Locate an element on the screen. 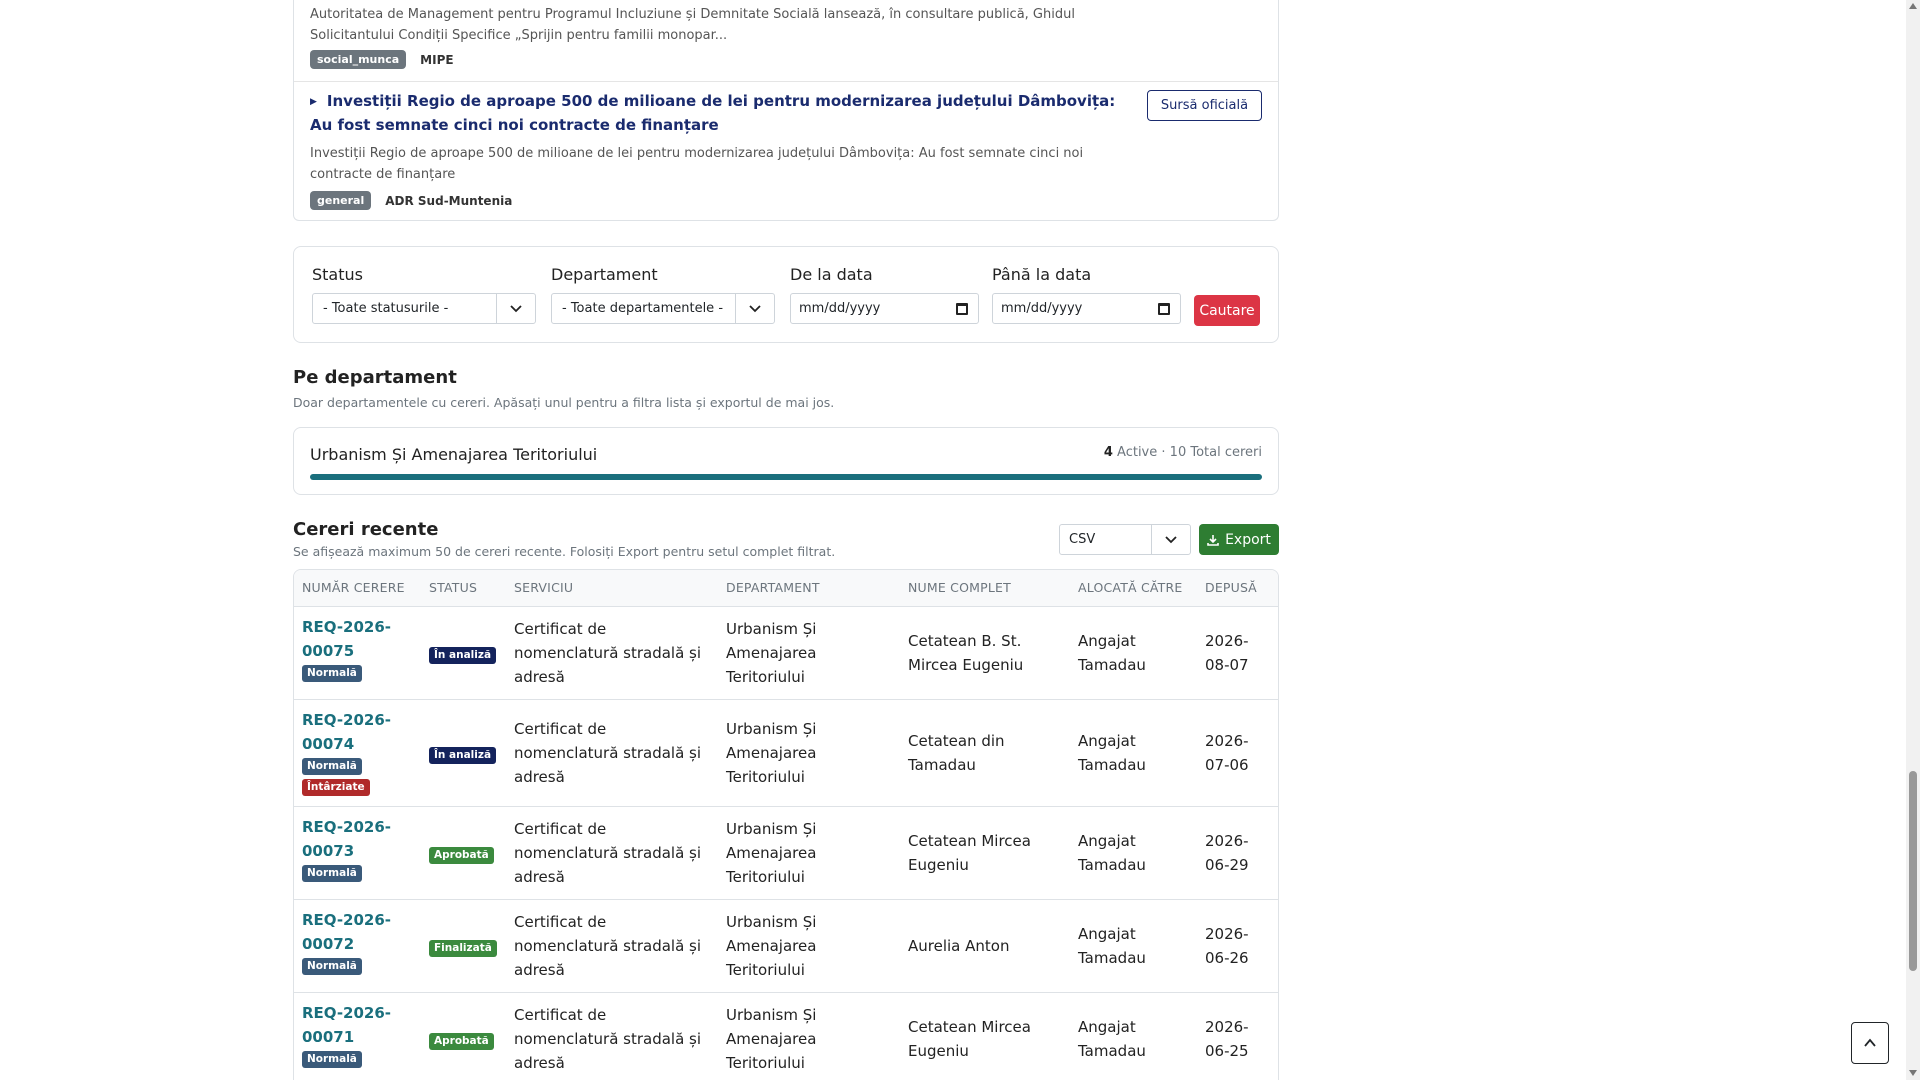 Image resolution: width=1920 pixels, height=1080 pixels. scroll-up-arrow-icon is located at coordinates (1913, 6).